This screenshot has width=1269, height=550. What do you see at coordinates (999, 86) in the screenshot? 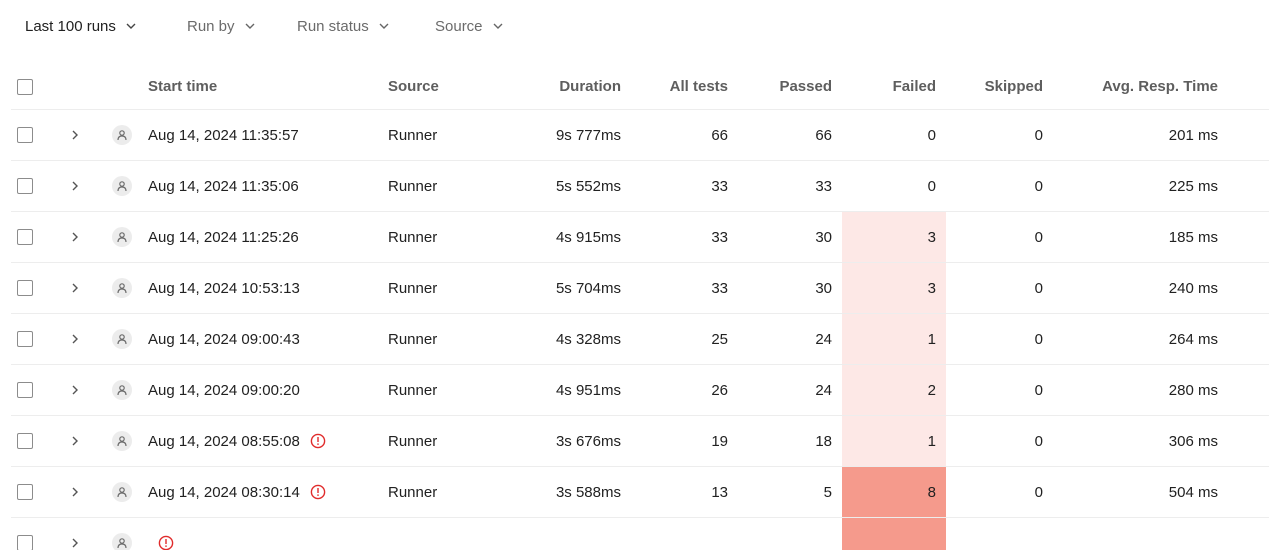
I see `header-skipped: Skipped` at bounding box center [999, 86].